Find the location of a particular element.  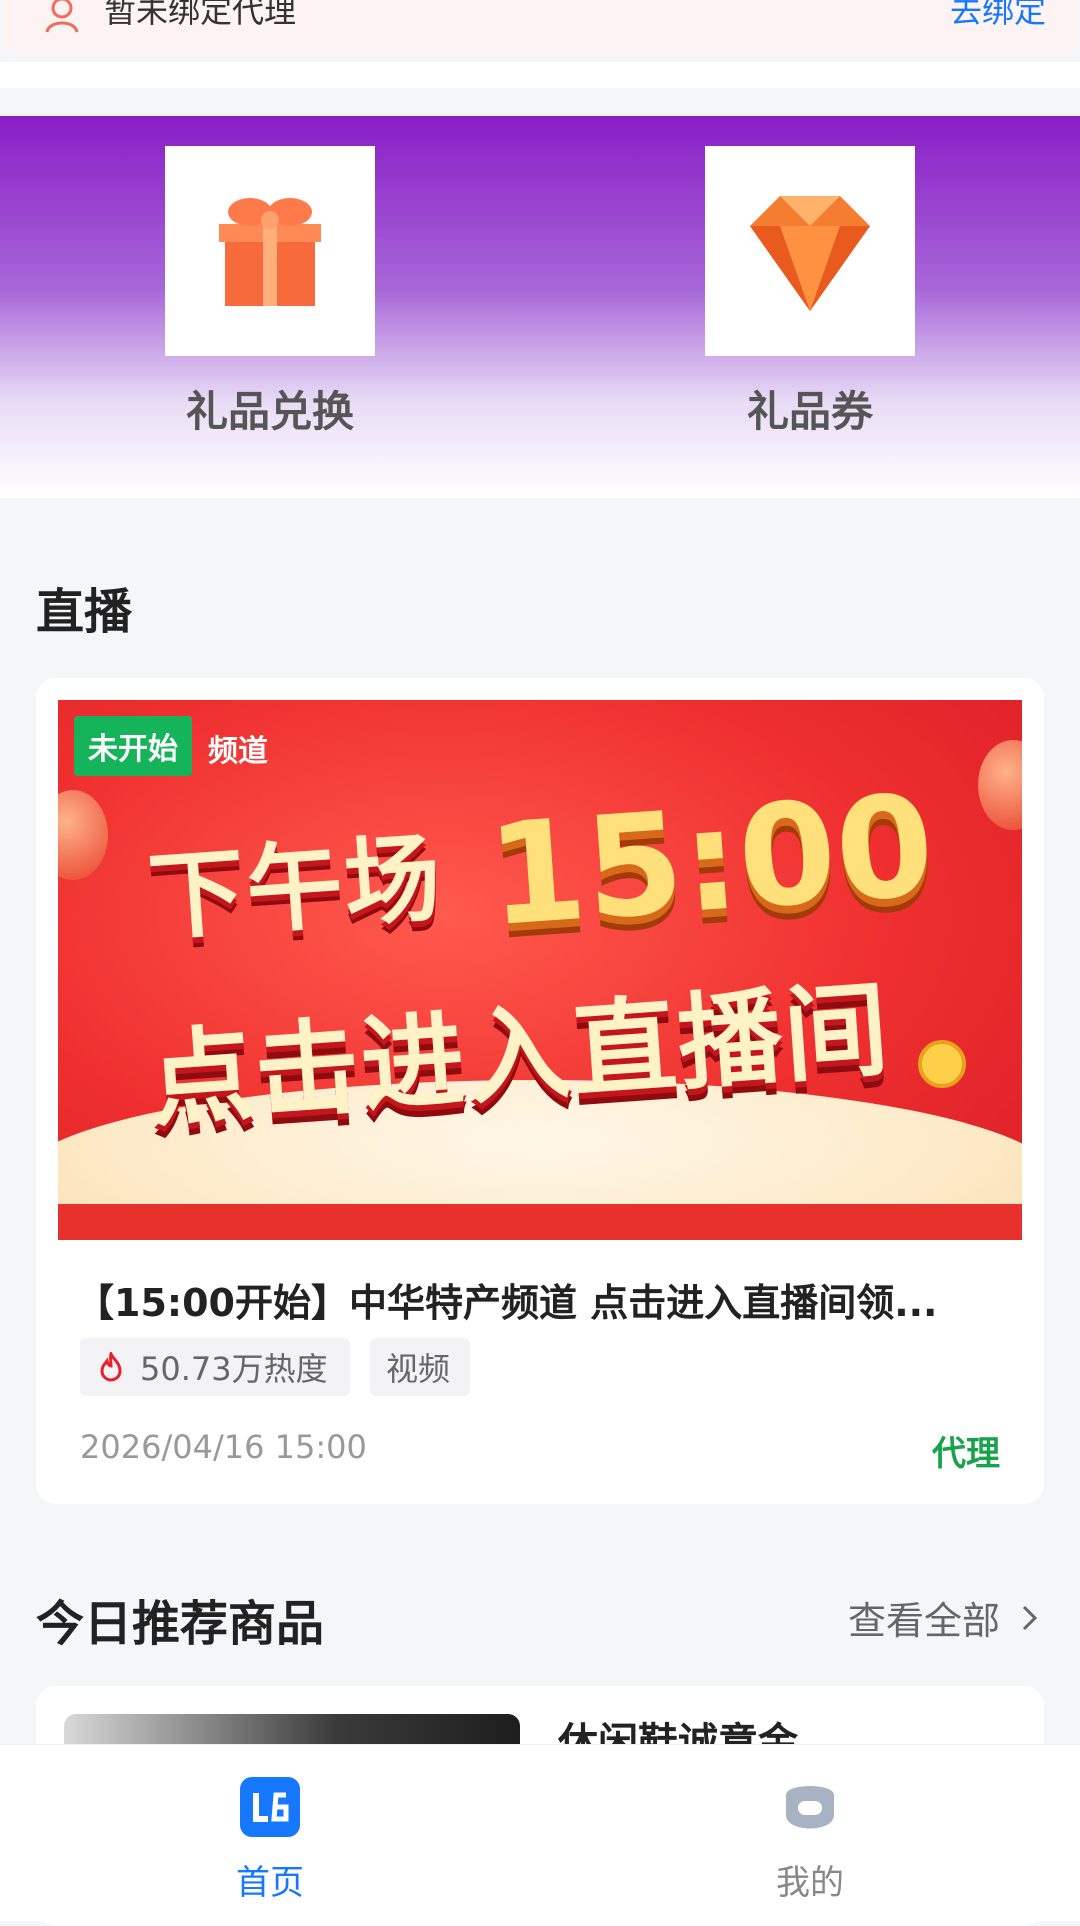

bottom-tab-bar: 首页 我的 is located at coordinates (540, 1832).